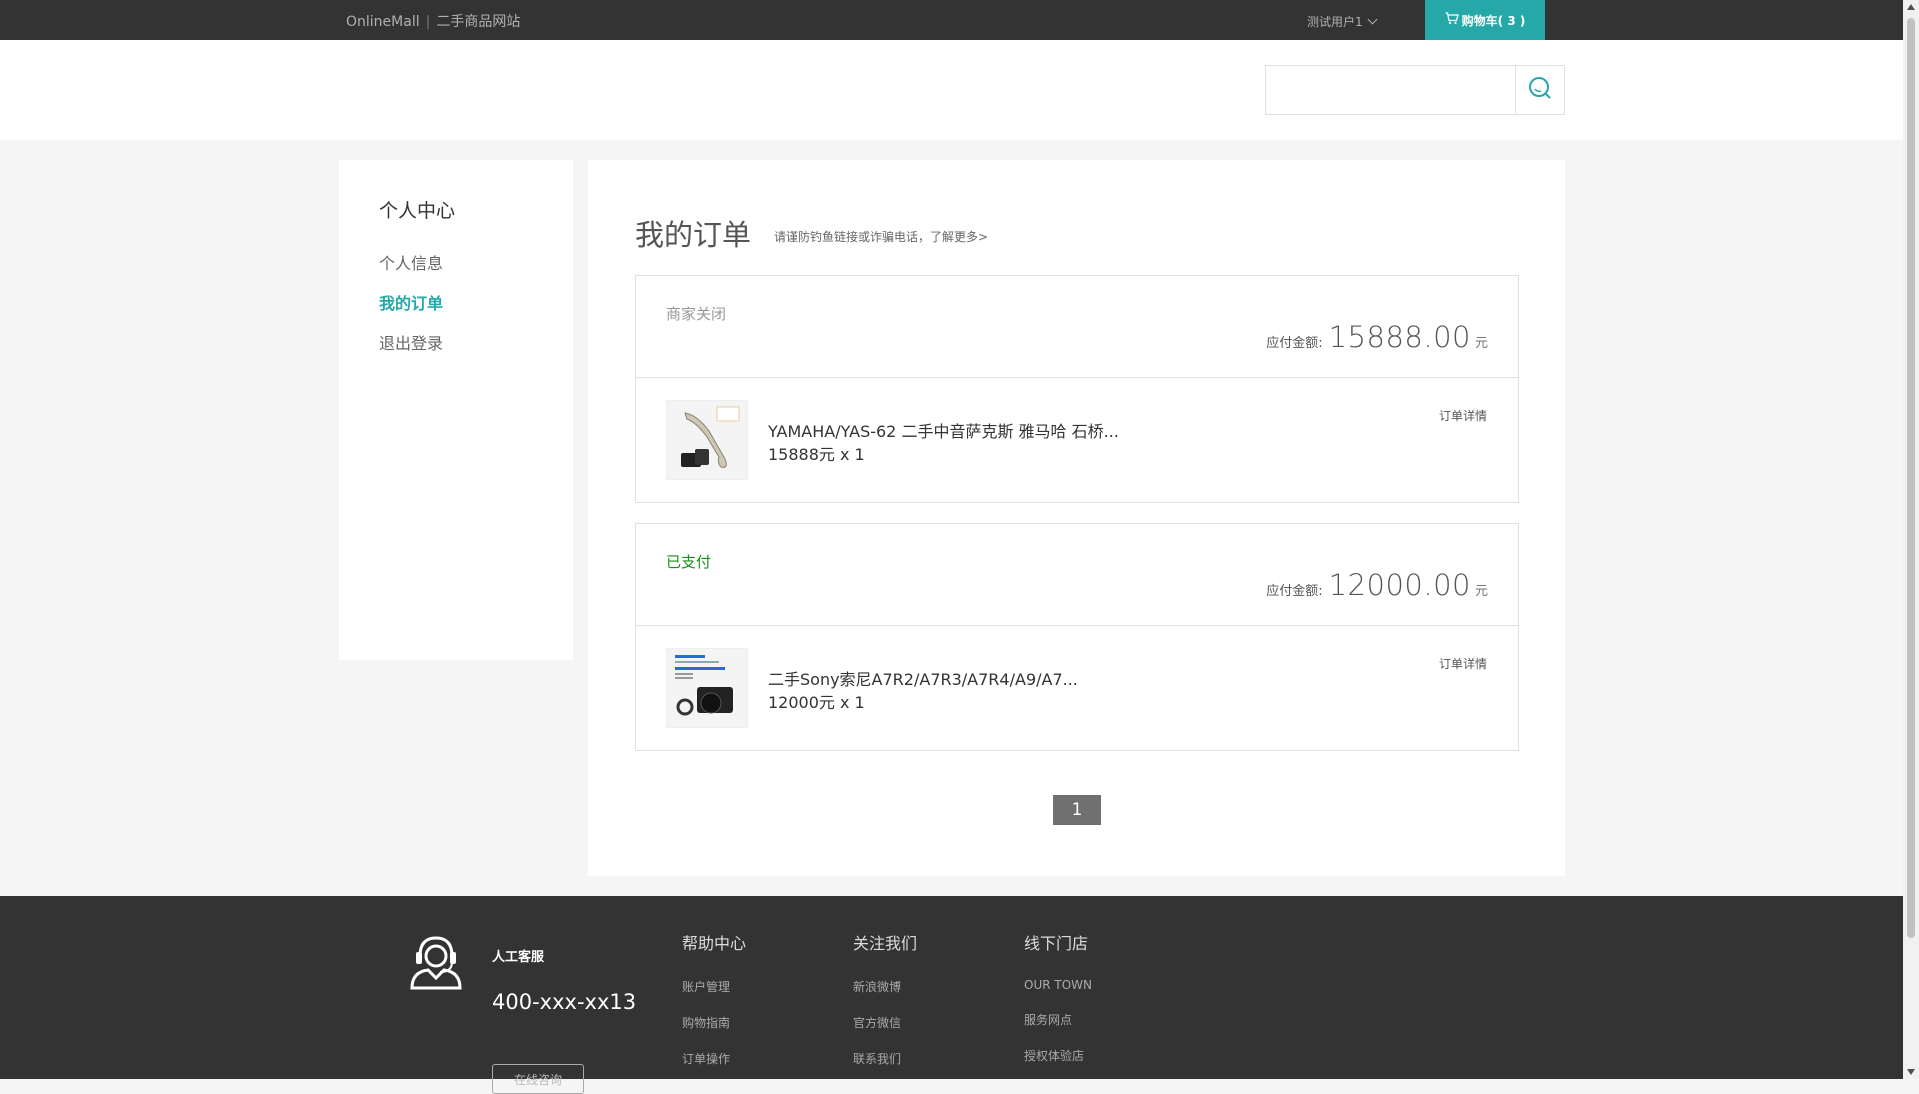 The height and width of the screenshot is (1094, 1919). I want to click on amount-value: 15888.00, so click(1399, 337).